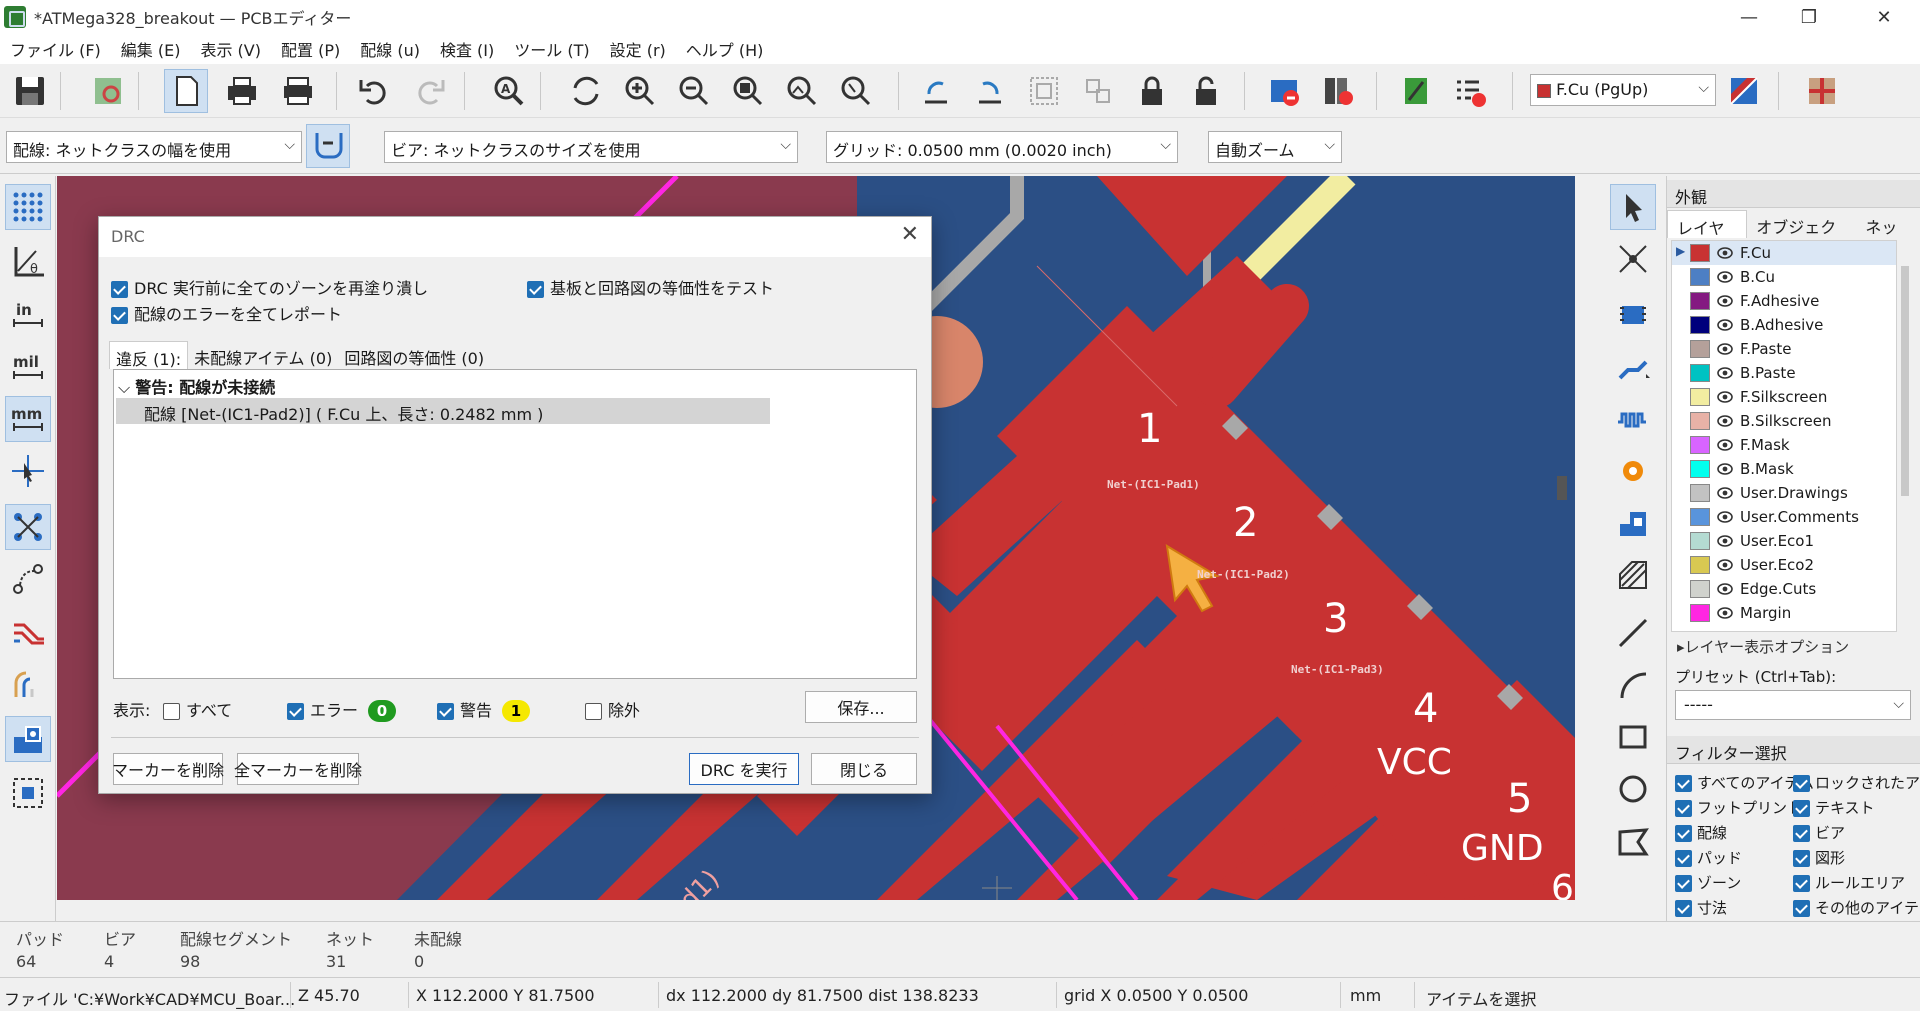 The width and height of the screenshot is (1920, 1011). Describe the element at coordinates (342, 709) in the screenshot. I see `show-errors-option: エラー 0` at that location.